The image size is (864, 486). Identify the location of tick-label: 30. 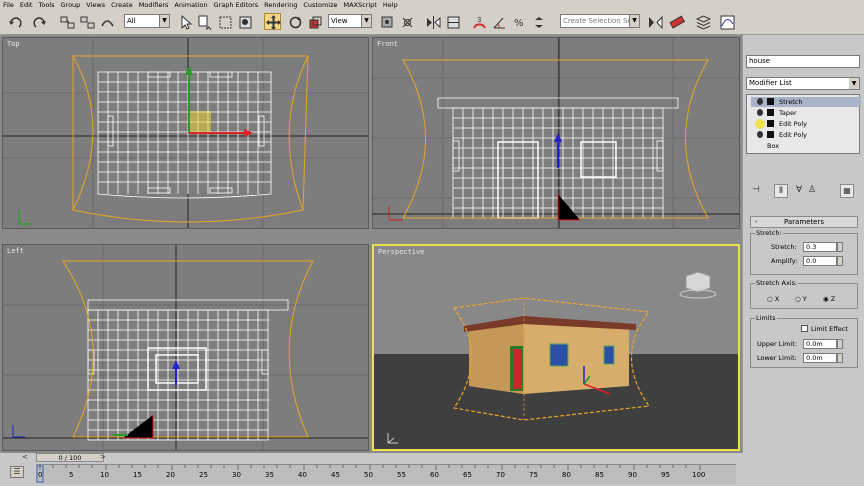
(236, 475).